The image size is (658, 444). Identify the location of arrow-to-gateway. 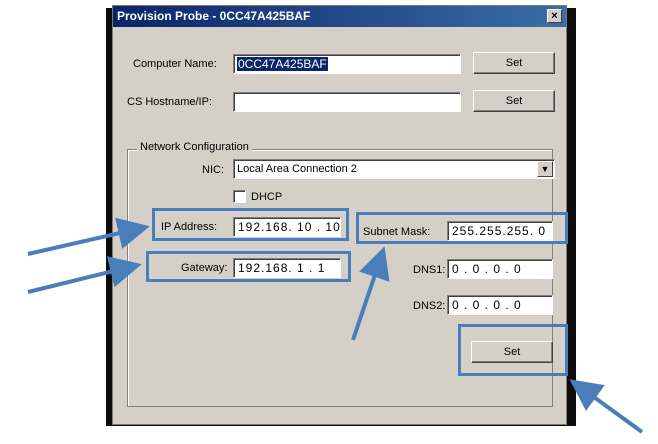
(84, 275).